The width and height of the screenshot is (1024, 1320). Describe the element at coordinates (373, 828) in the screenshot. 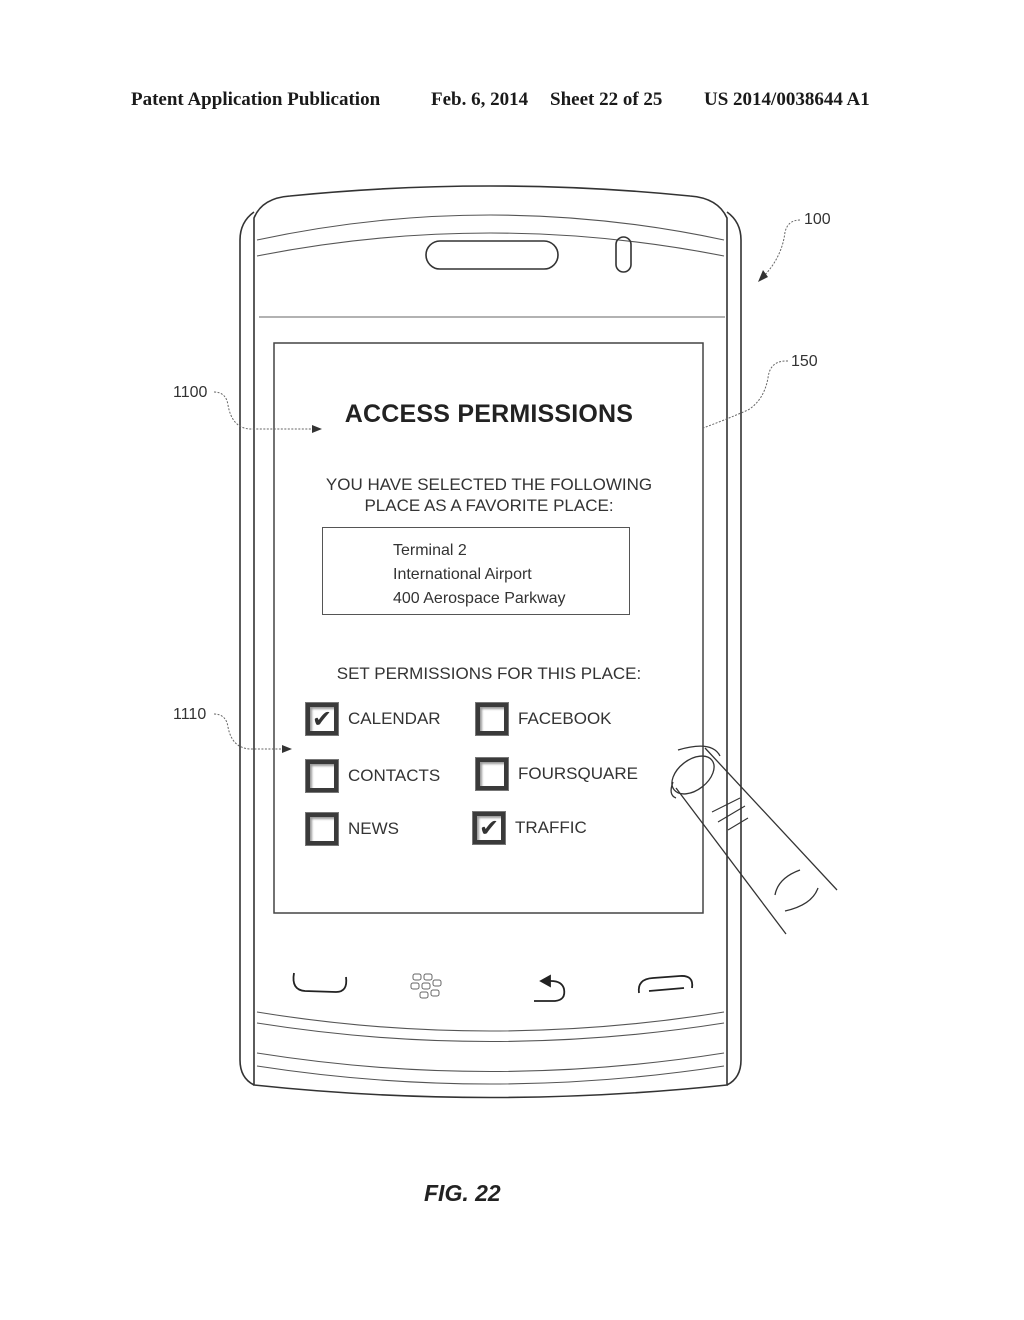

I see `news-label: NEWS` at that location.